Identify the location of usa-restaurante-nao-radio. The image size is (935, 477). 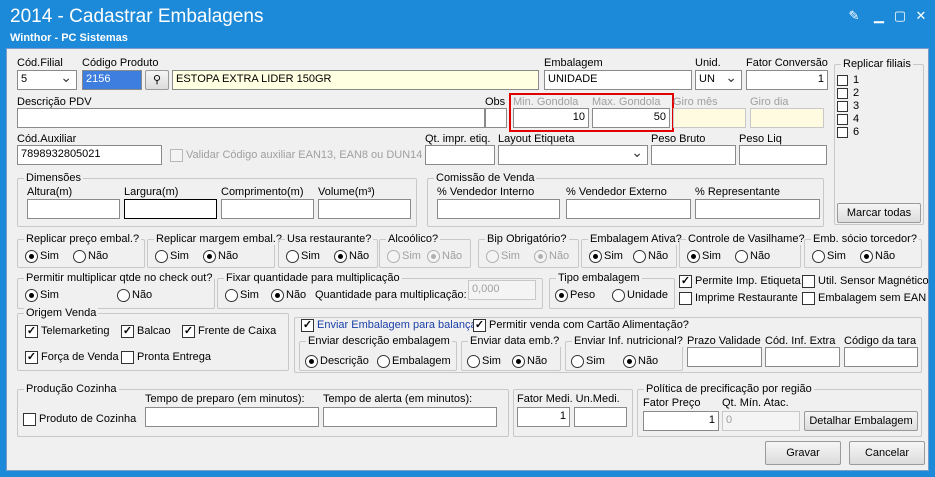
(340, 256).